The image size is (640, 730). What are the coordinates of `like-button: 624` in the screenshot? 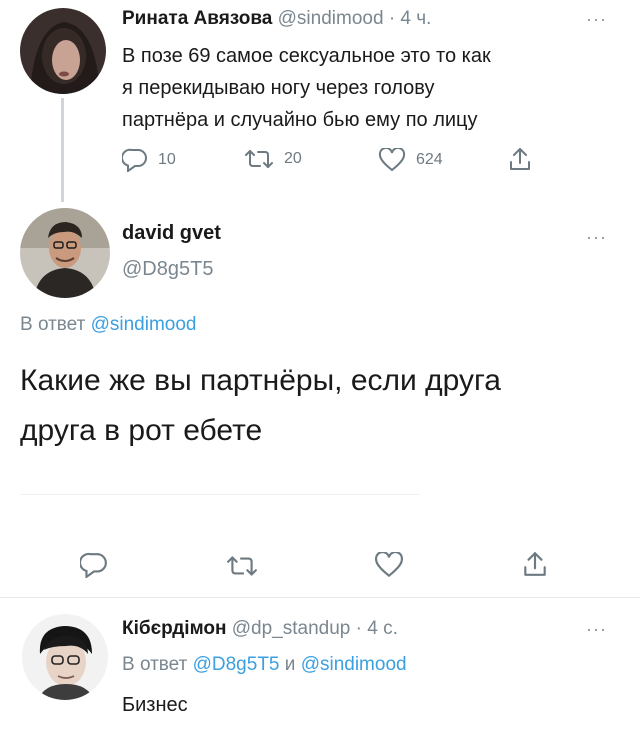 It's located at (410, 160).